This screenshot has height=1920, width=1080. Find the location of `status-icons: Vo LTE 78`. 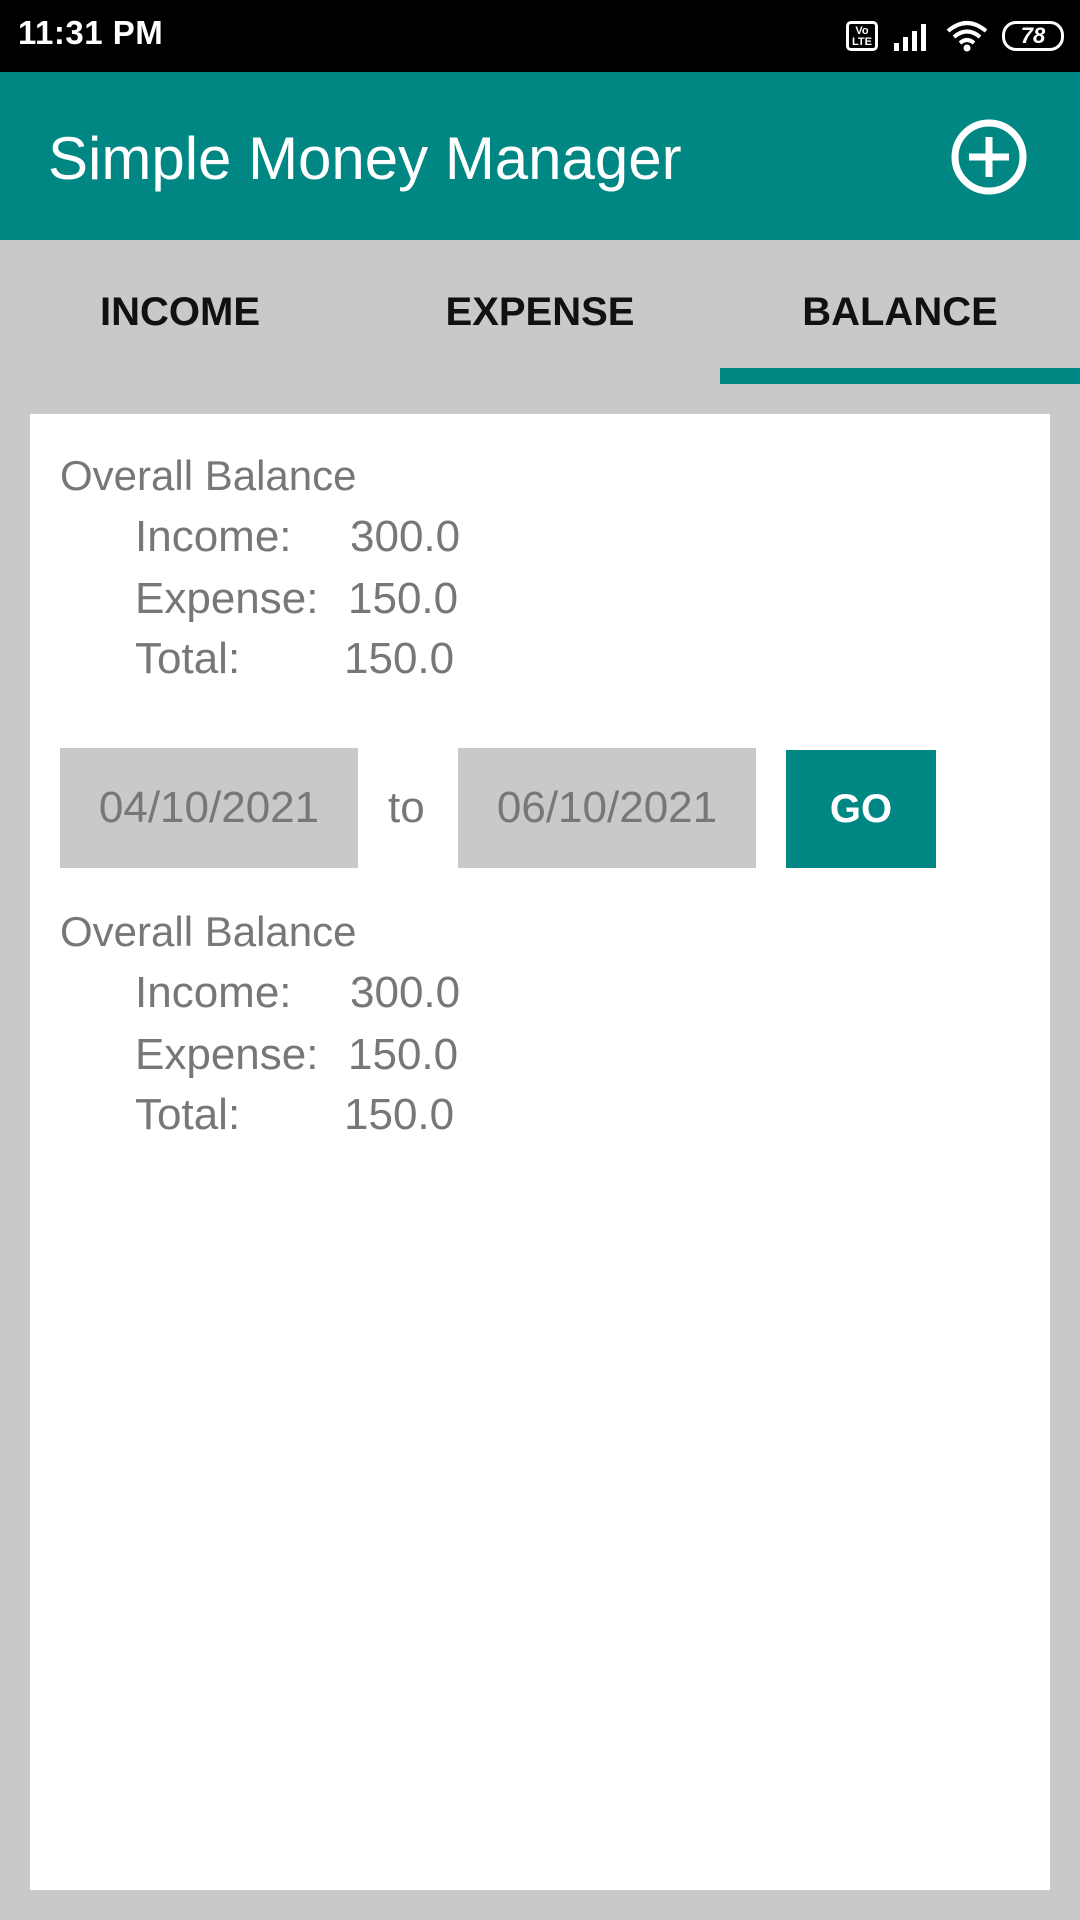

status-icons: Vo LTE 78 is located at coordinates (955, 36).